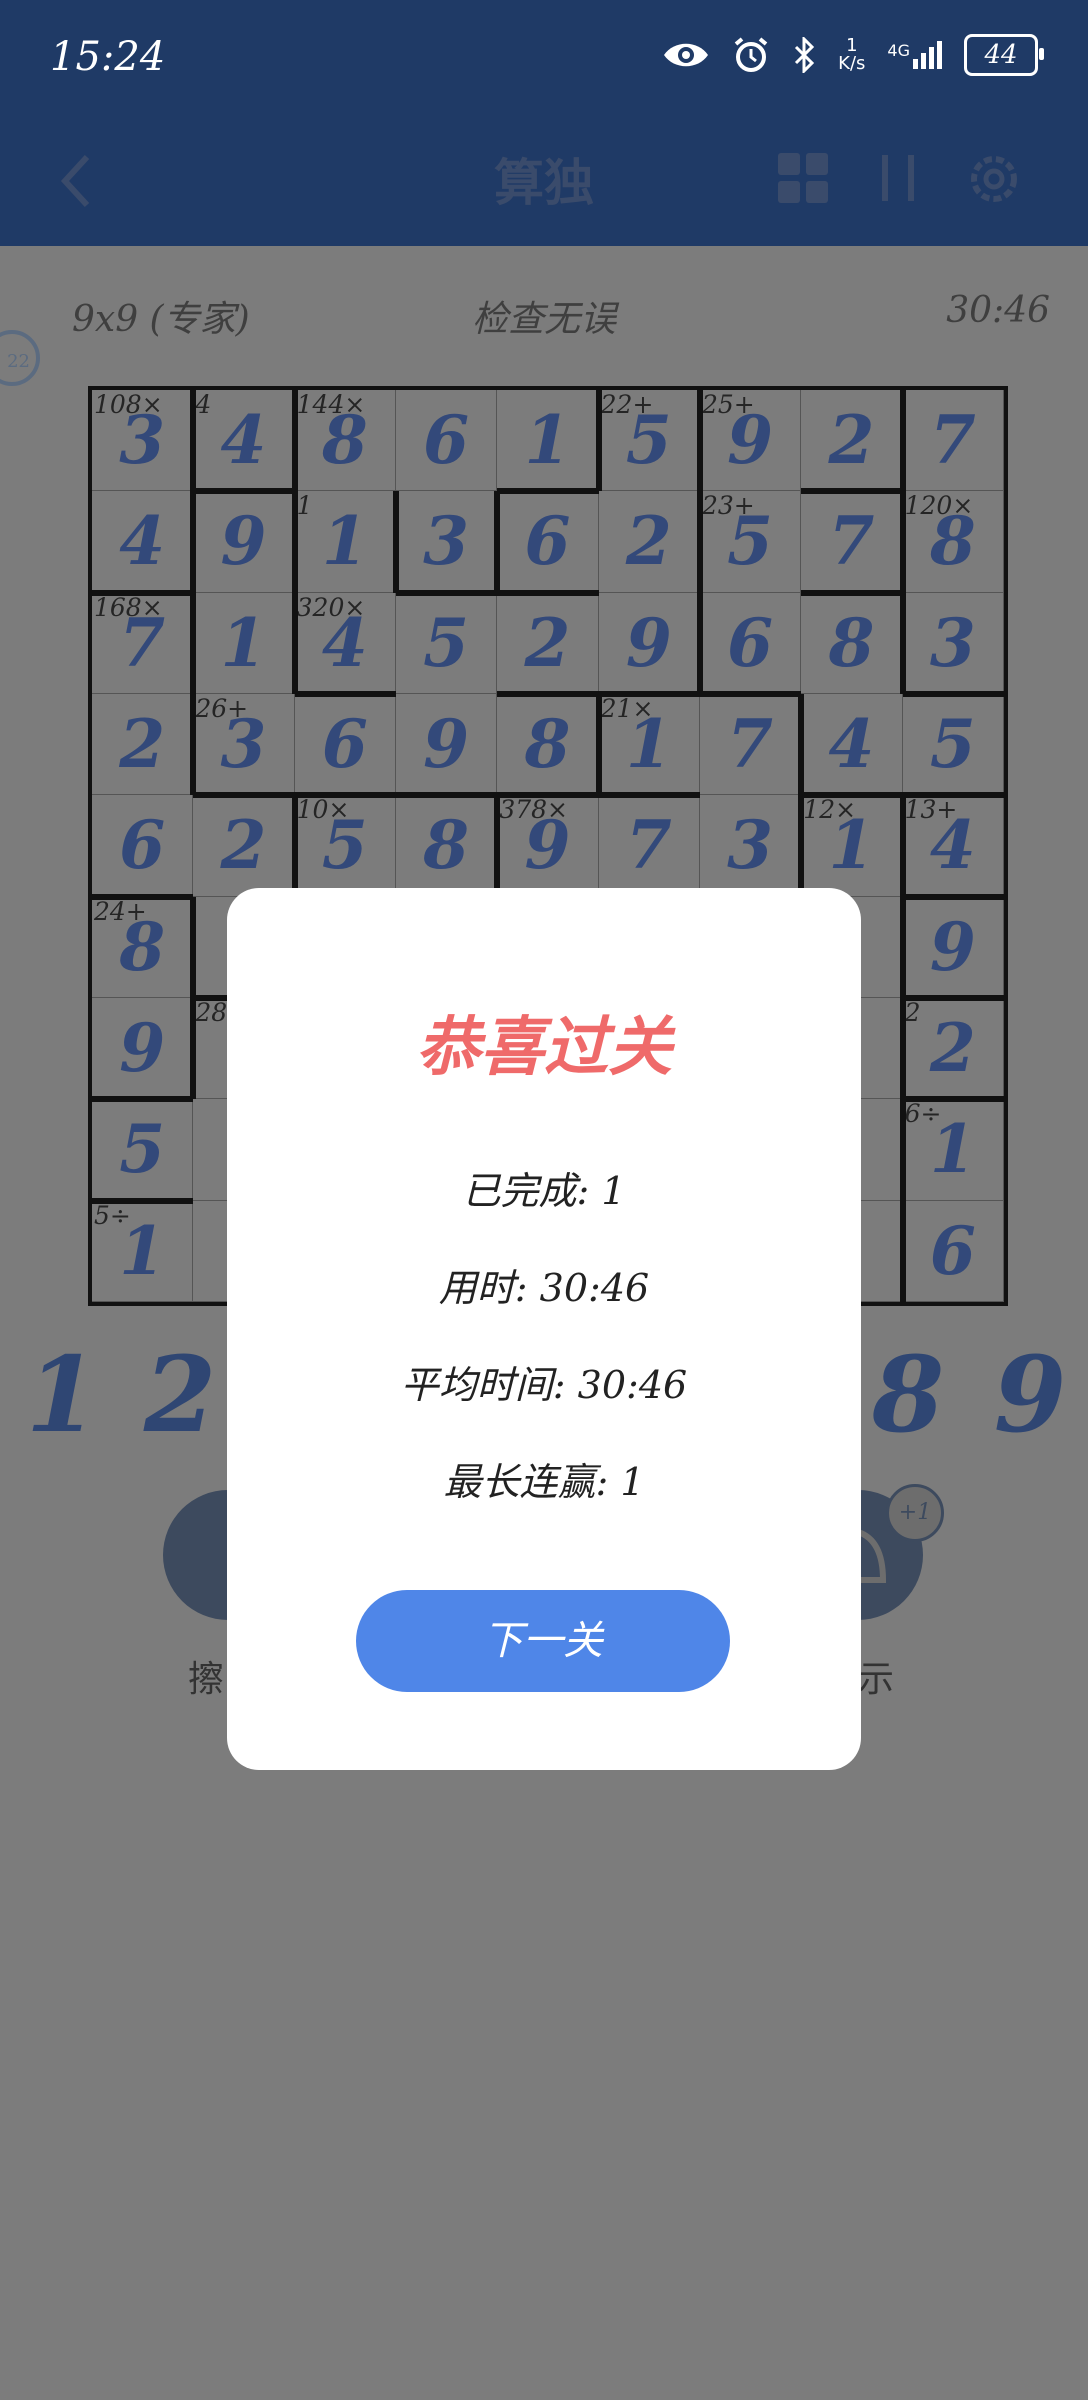  I want to click on hint-count-badge: +1, so click(915, 1513).